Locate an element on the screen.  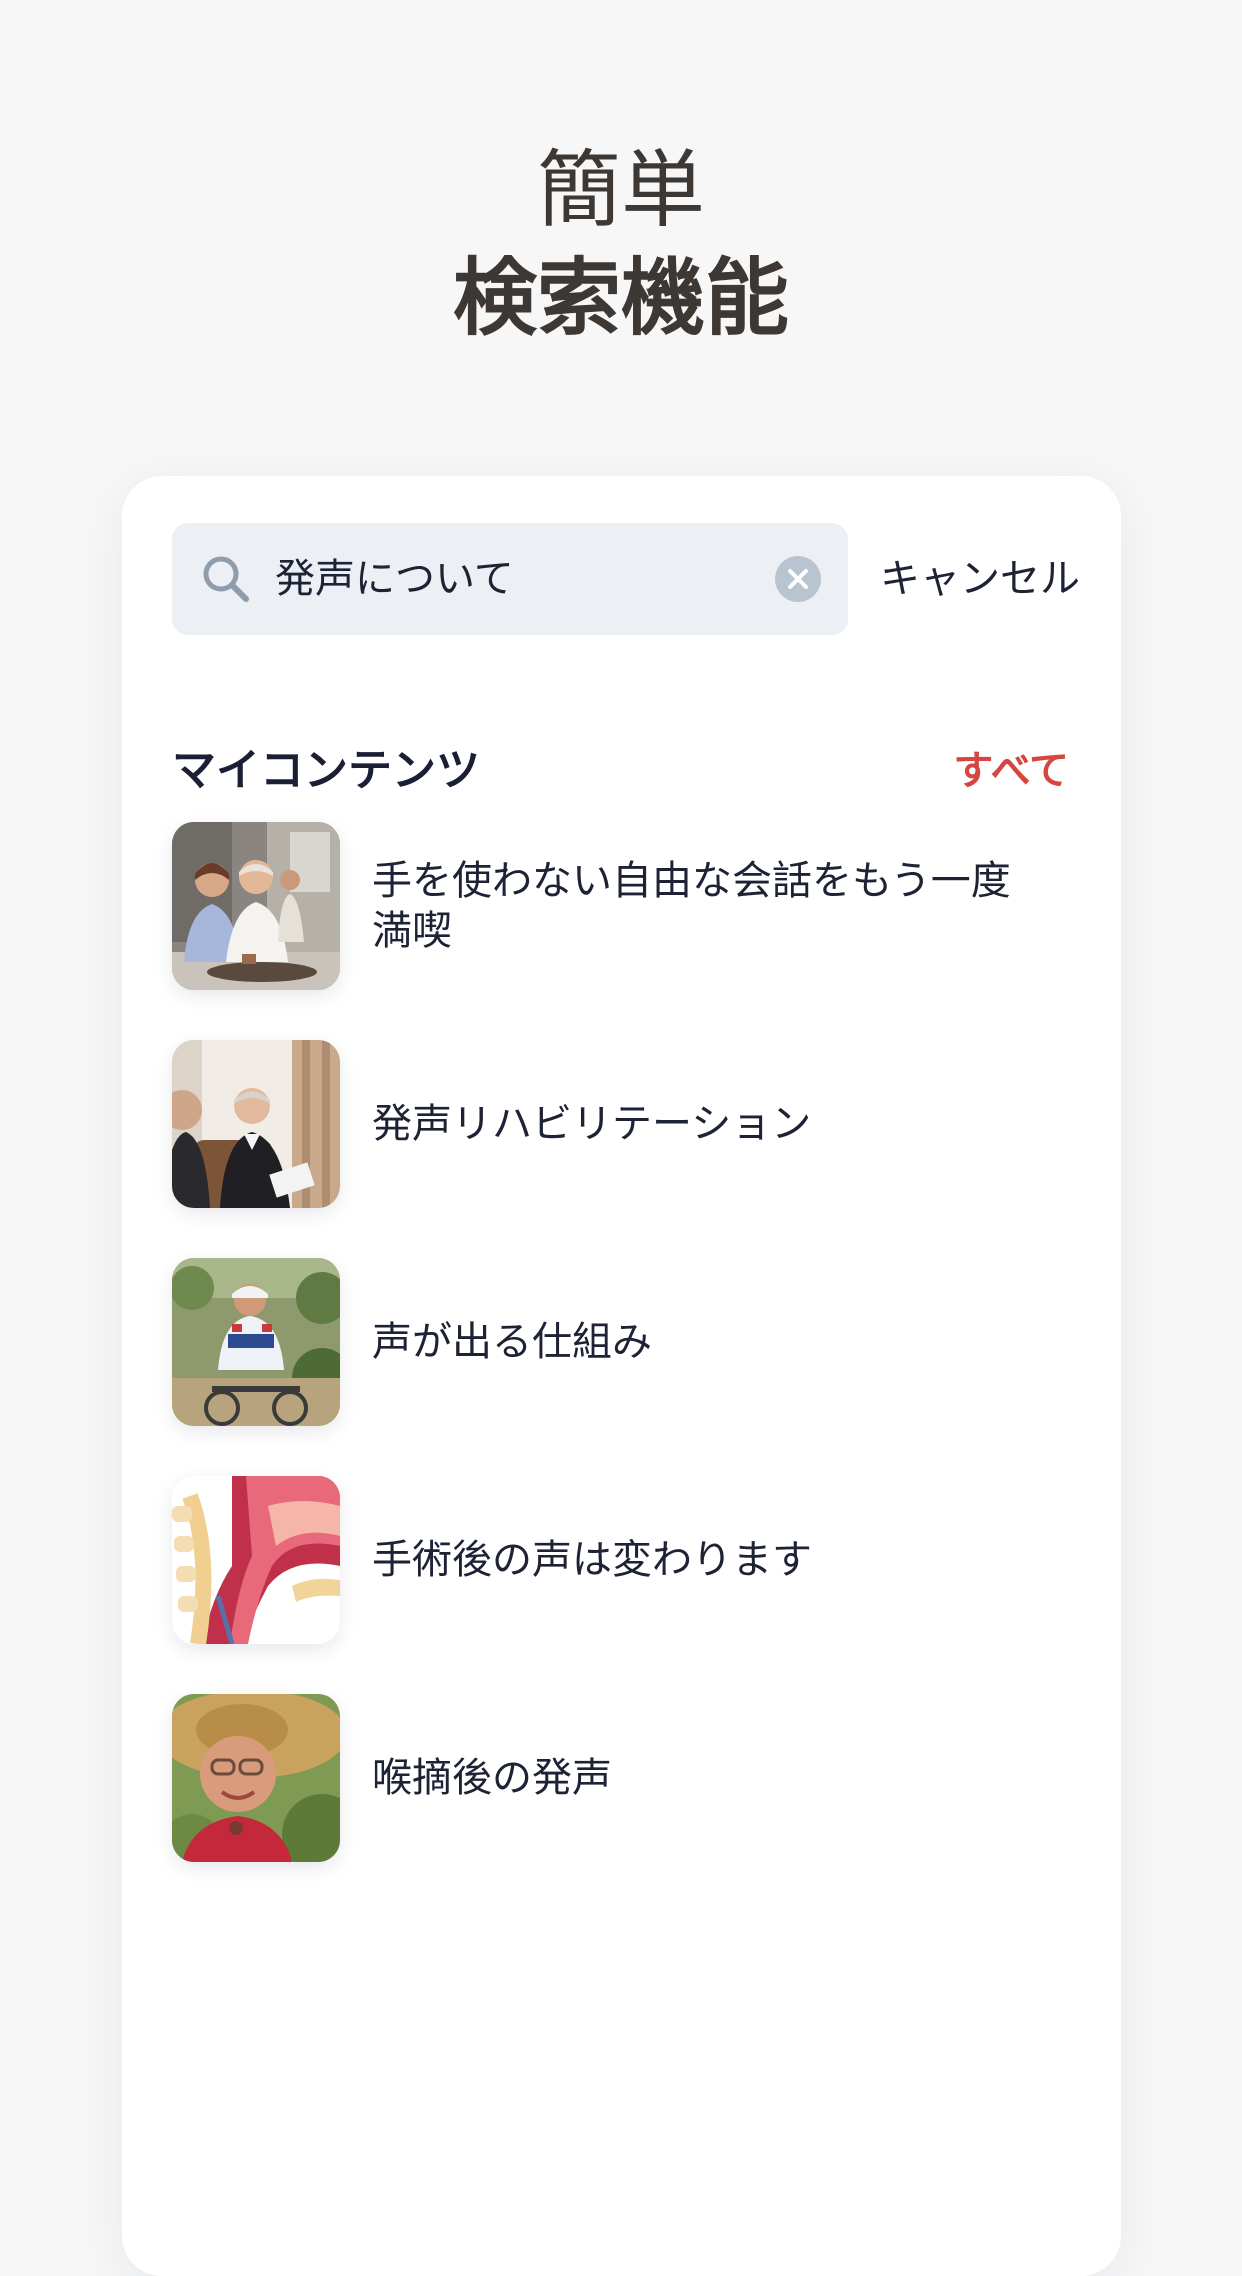
list-item-label: 声が出る仕組み is located at coordinates (512, 1342).